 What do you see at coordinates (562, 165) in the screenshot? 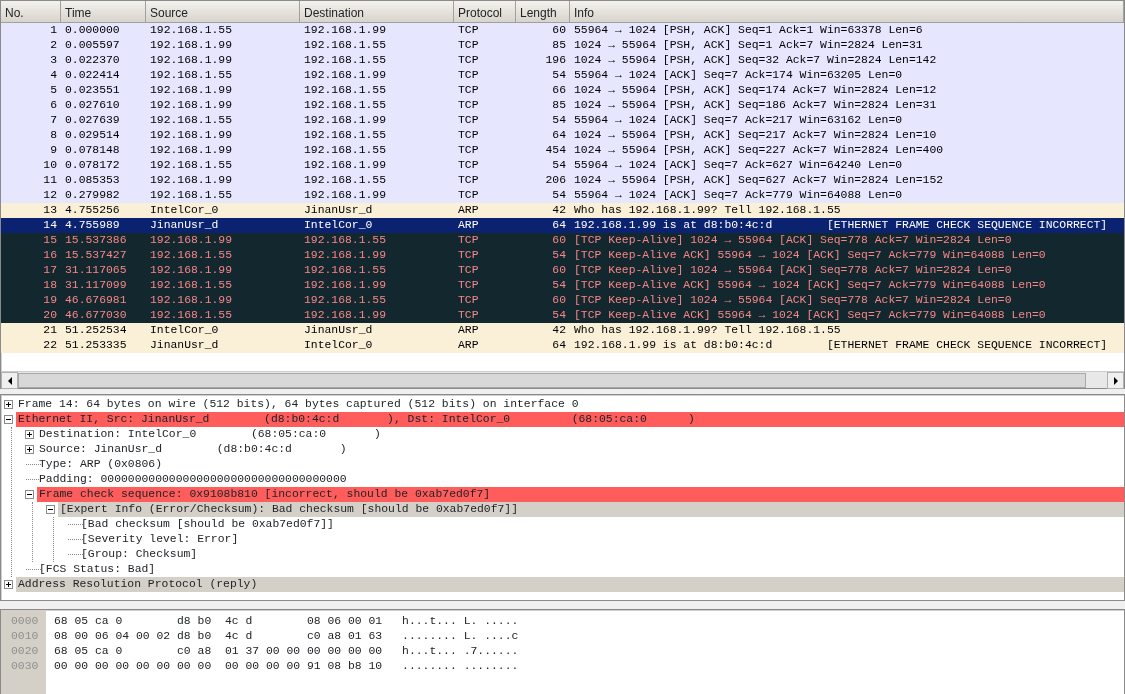
I see `packet-row: 10 0.078172 192.168.1.55 192.168.1.99 TCP 54 55964 → 1024 [ACK] Seq=7 Ack=627 Win=64240 Len=0` at bounding box center [562, 165].